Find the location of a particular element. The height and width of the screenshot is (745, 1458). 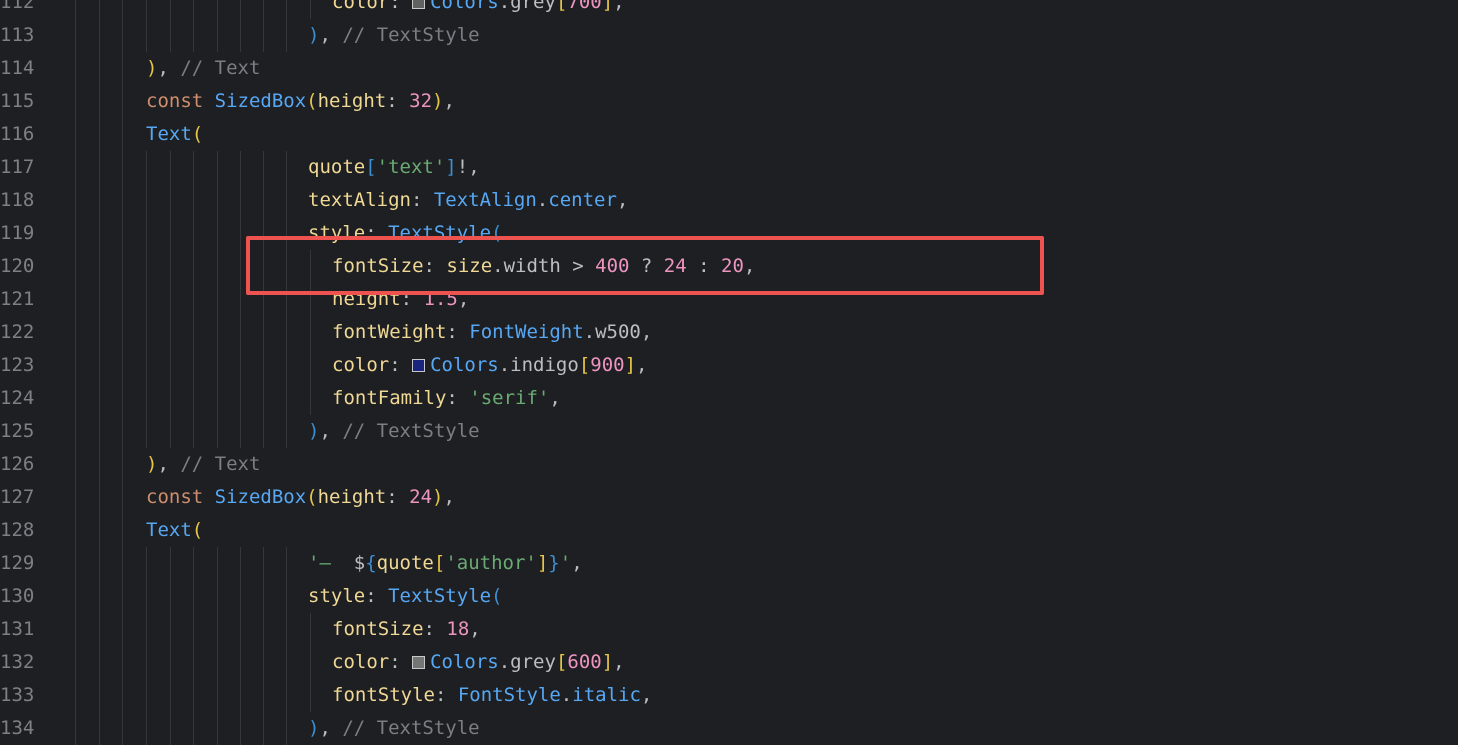

code-text: const SizedBox(height: 24), is located at coordinates (300, 497).